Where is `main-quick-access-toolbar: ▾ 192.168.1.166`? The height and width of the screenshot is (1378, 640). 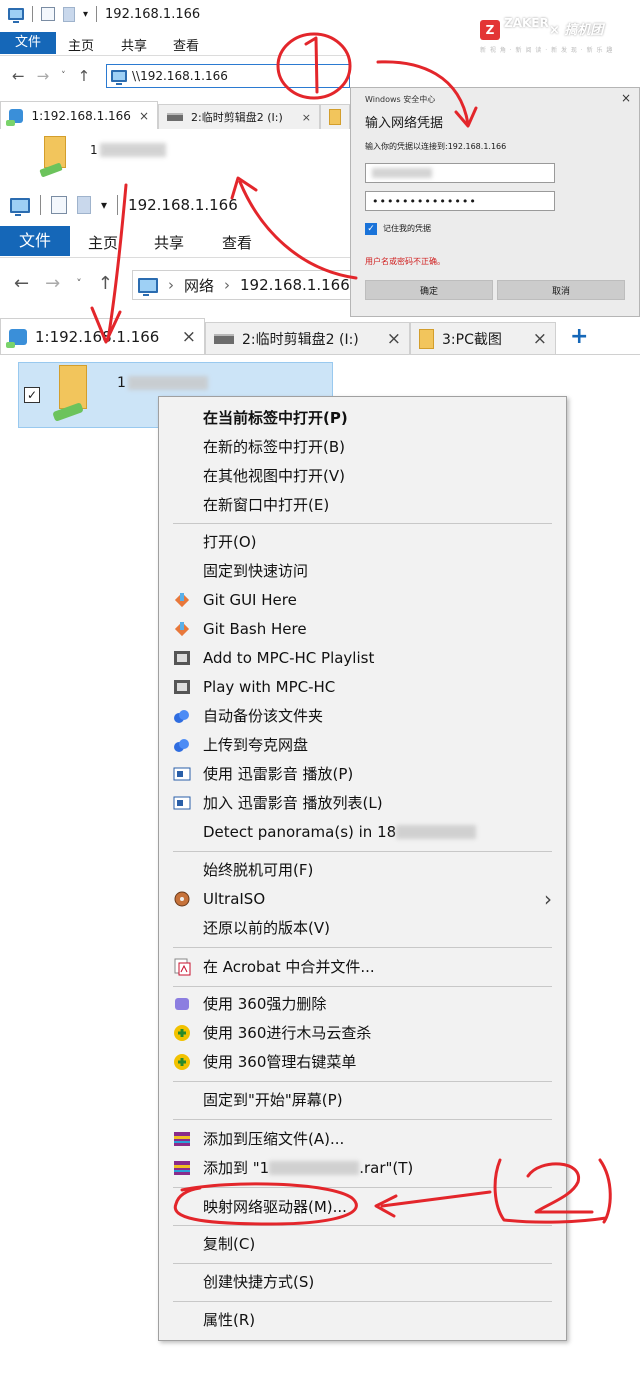
main-quick-access-toolbar: ▾ 192.168.1.166 is located at coordinates (124, 205).